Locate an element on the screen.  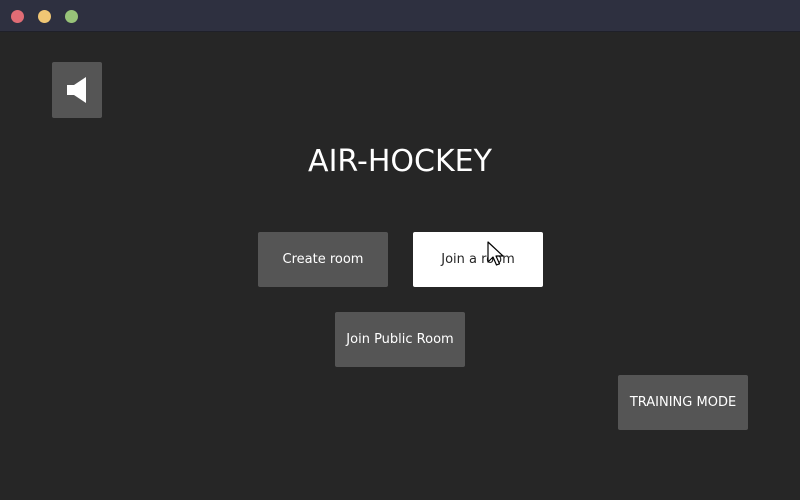
training-mode-button: TRAINING MODE is located at coordinates (683, 402).